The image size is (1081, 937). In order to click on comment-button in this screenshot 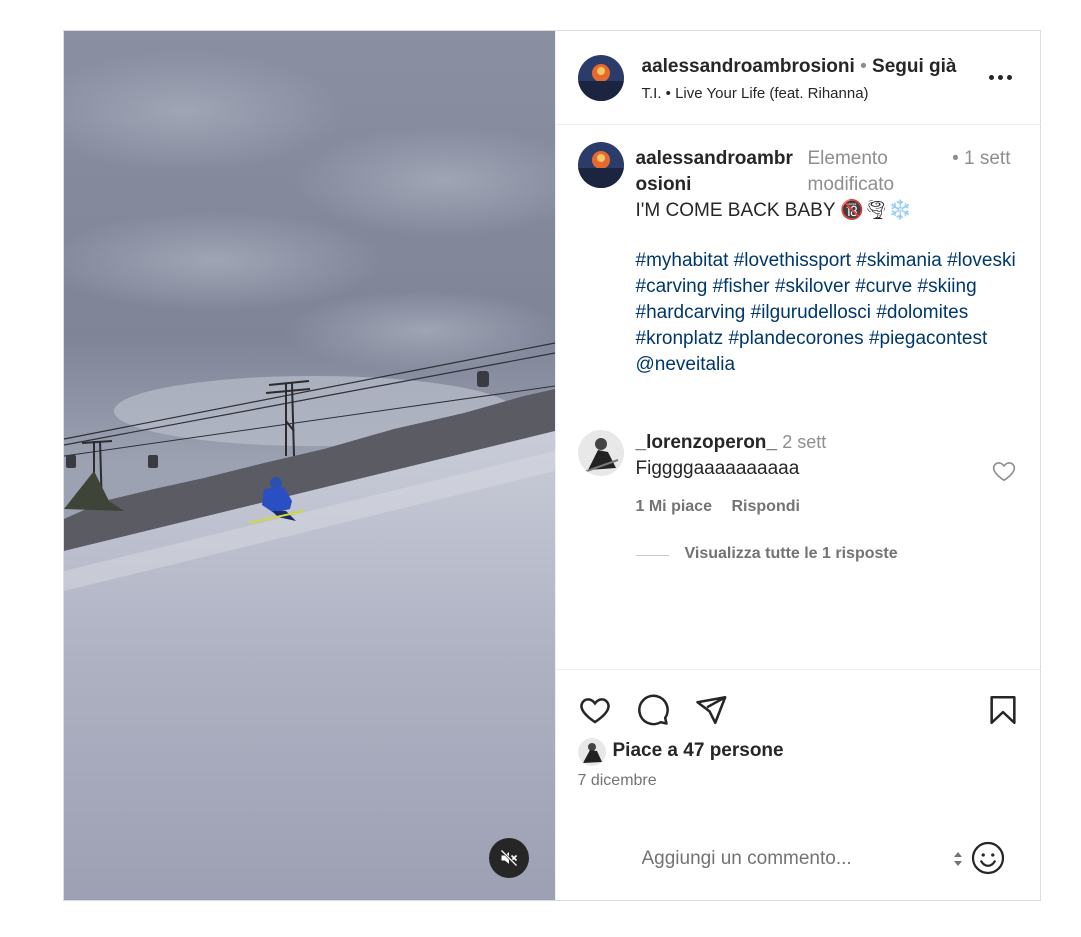, I will do `click(653, 712)`.